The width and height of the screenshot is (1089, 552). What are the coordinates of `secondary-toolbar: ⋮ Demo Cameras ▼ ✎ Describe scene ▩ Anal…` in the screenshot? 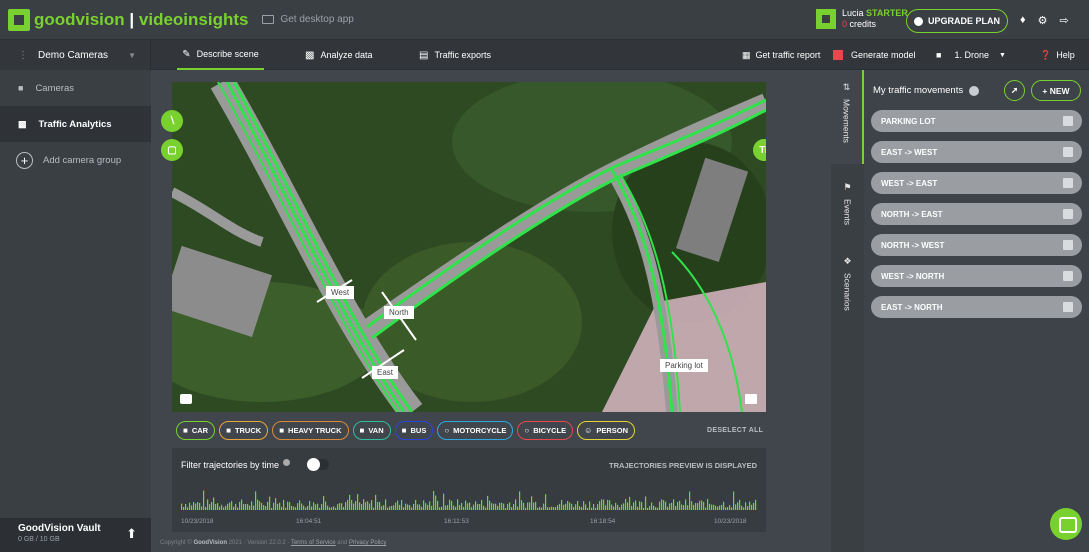 It's located at (544, 55).